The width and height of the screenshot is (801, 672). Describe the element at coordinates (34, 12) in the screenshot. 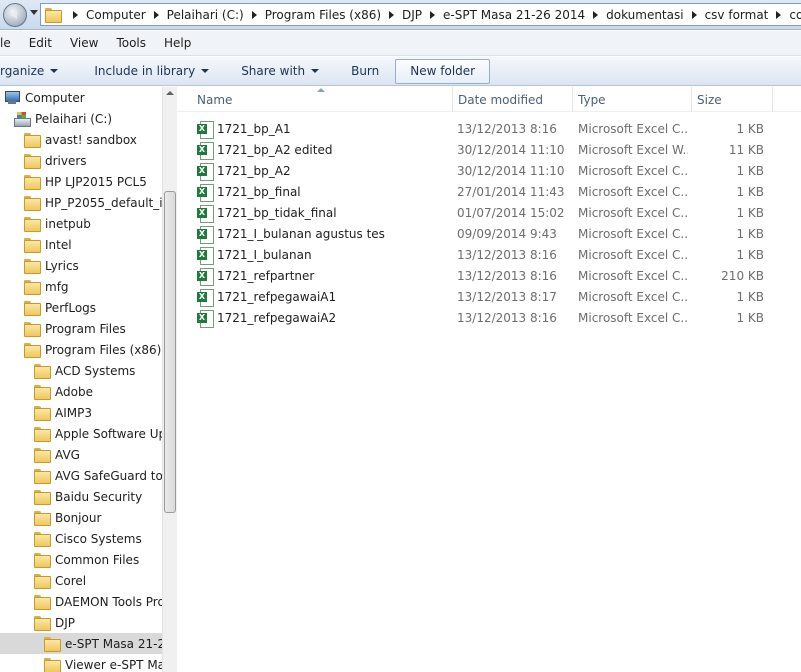

I see `recent-pages-dropdown-icon` at that location.